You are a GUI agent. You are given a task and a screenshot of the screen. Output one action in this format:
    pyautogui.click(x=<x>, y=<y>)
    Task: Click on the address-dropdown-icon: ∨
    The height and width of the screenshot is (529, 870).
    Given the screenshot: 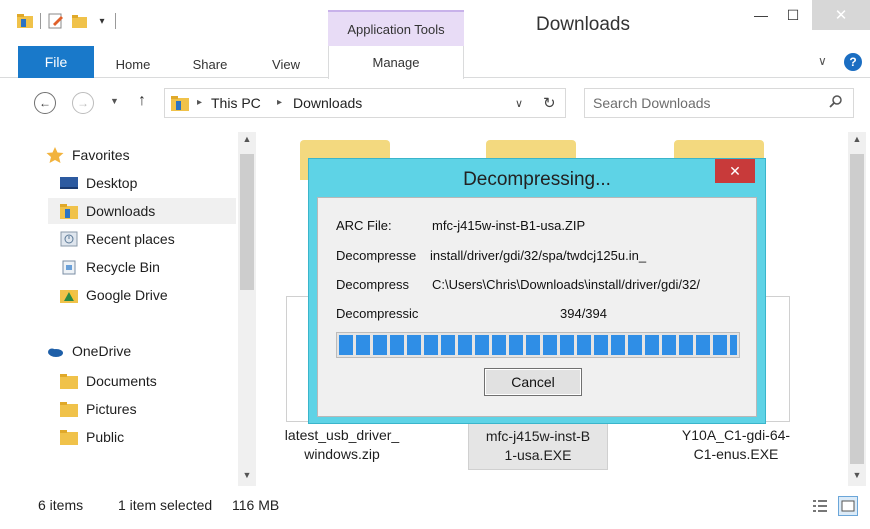 What is the action you would take?
    pyautogui.click(x=519, y=103)
    